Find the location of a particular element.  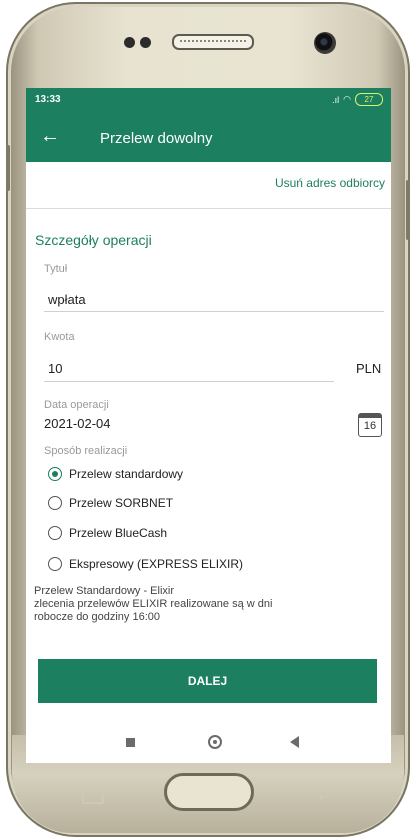

recent-apps-icon is located at coordinates (130, 742).